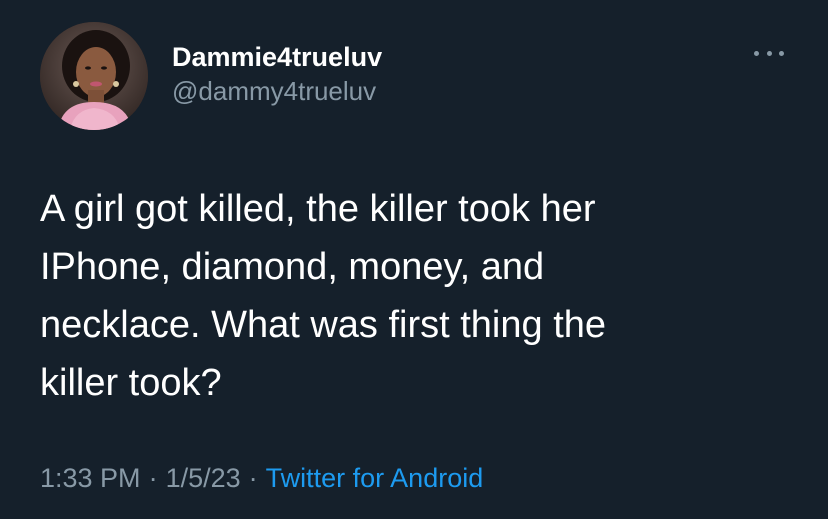 The width and height of the screenshot is (828, 519). I want to click on tweet-time: 1:33 PM, so click(90, 478).